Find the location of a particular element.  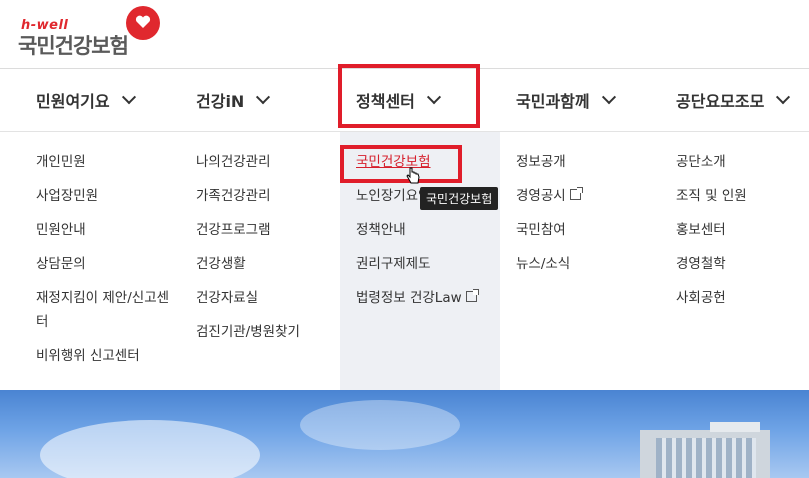

gnb-item-civil: 민원여기요 is located at coordinates (86, 100).